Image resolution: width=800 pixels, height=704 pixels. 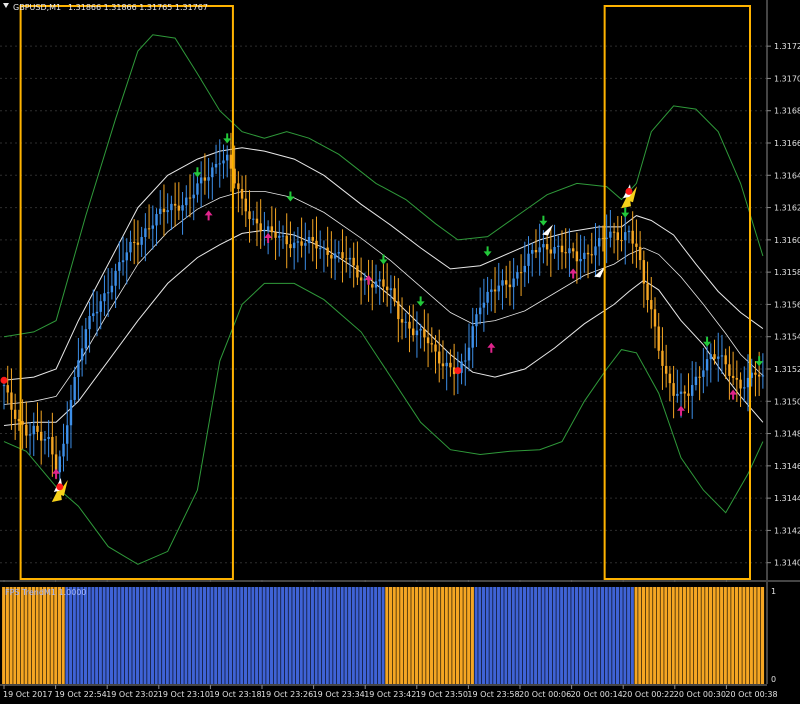 What do you see at coordinates (787, 401) in the screenshot?
I see `price-tick-label: 1.31505` at bounding box center [787, 401].